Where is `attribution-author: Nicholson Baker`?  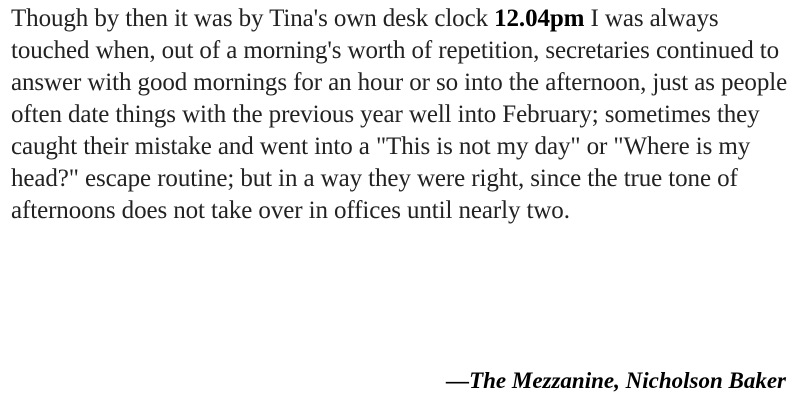
attribution-author: Nicholson Baker is located at coordinates (705, 380).